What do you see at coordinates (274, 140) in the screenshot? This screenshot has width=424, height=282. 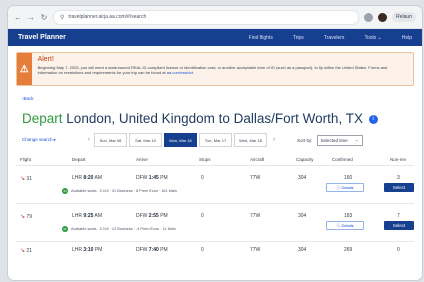 I see `date-next-arrow-icon: ›` at bounding box center [274, 140].